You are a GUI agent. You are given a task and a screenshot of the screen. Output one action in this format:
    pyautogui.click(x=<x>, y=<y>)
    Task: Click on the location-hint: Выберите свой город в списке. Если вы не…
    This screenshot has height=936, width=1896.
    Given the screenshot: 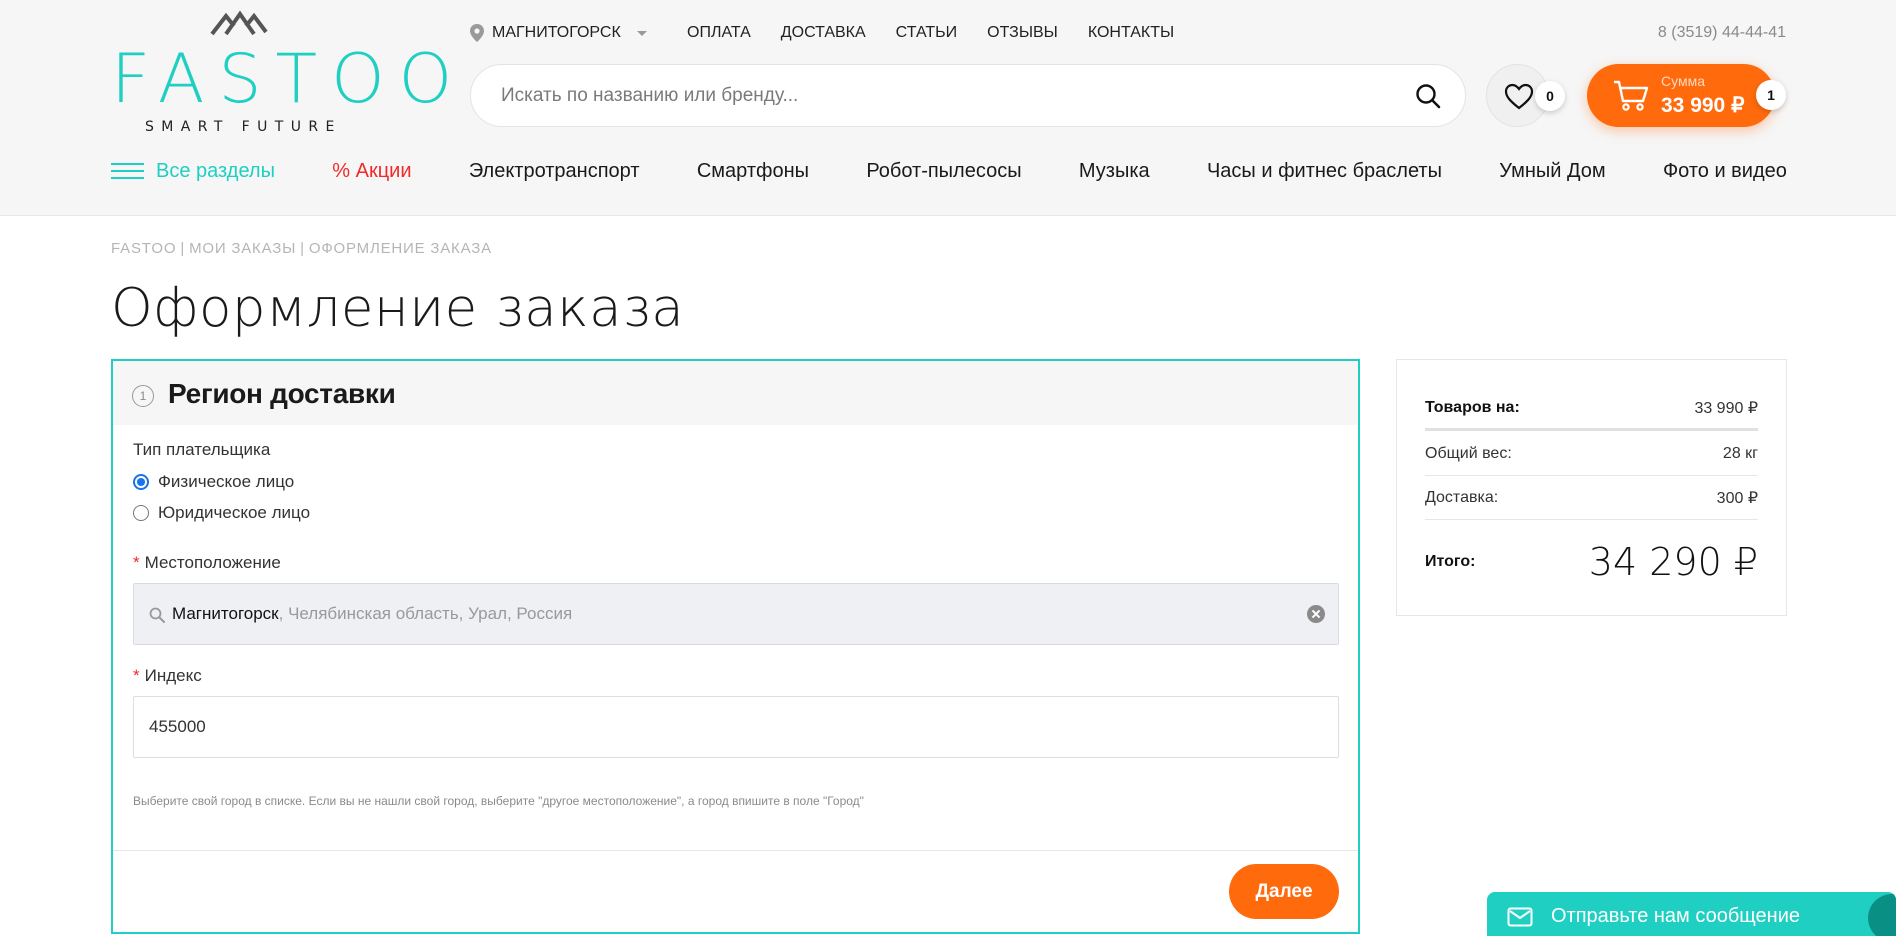 What is the action you would take?
    pyautogui.click(x=498, y=801)
    